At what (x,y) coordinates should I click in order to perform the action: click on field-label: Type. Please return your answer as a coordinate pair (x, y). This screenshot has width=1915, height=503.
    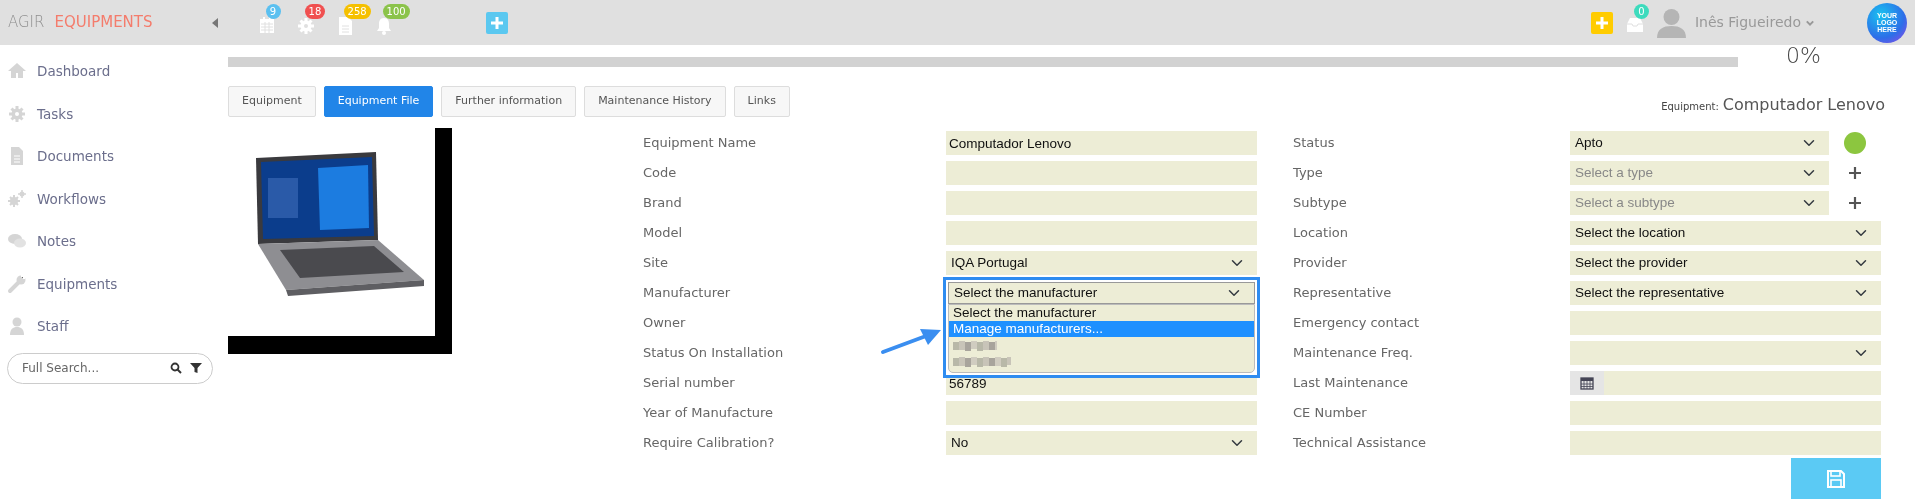
    Looking at the image, I should click on (1308, 173).